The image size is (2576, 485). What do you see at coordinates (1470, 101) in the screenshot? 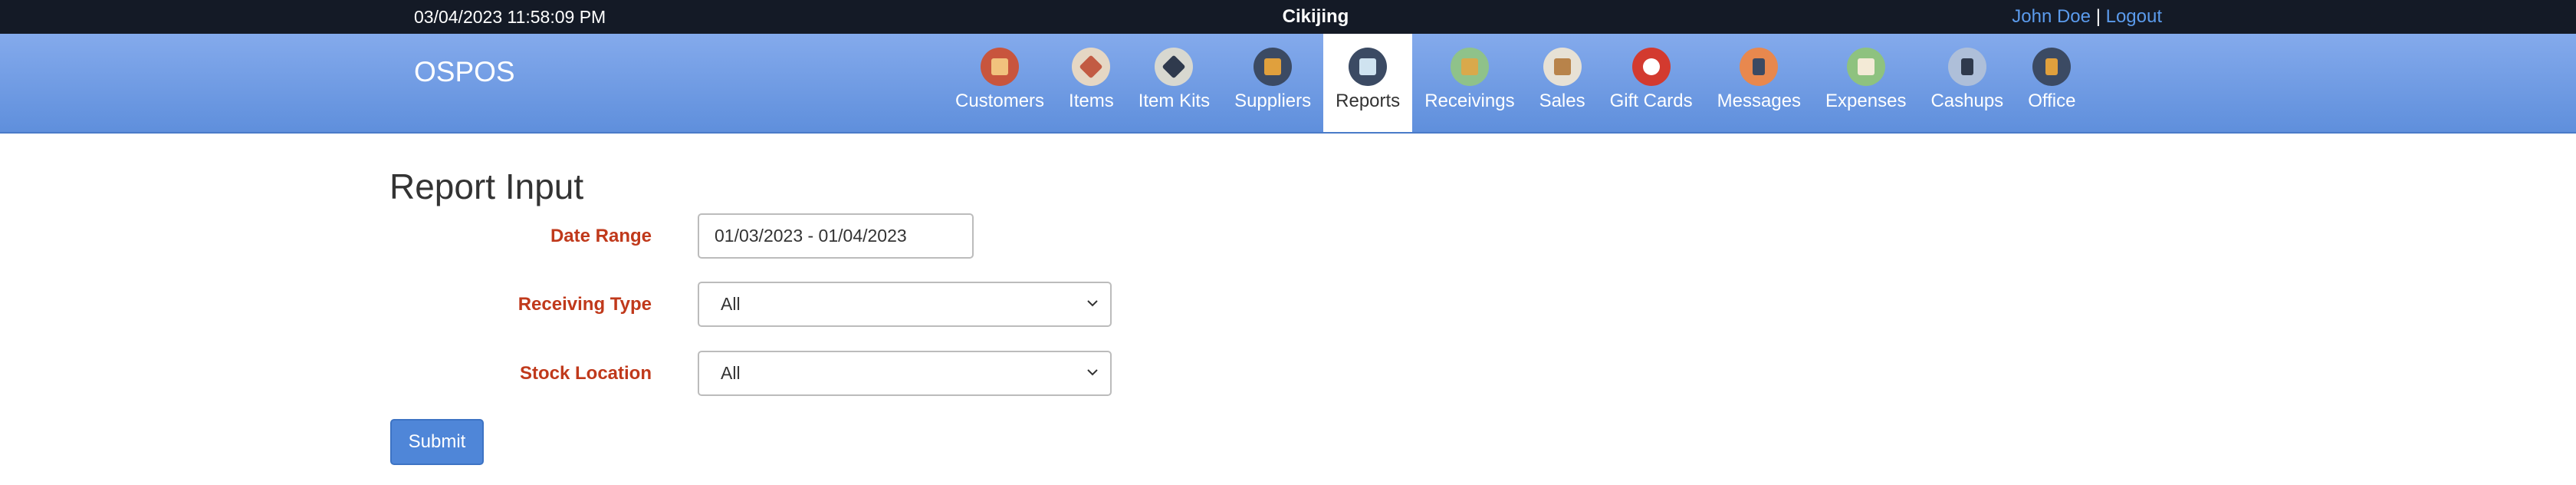
I see `nav-label: Receivings` at bounding box center [1470, 101].